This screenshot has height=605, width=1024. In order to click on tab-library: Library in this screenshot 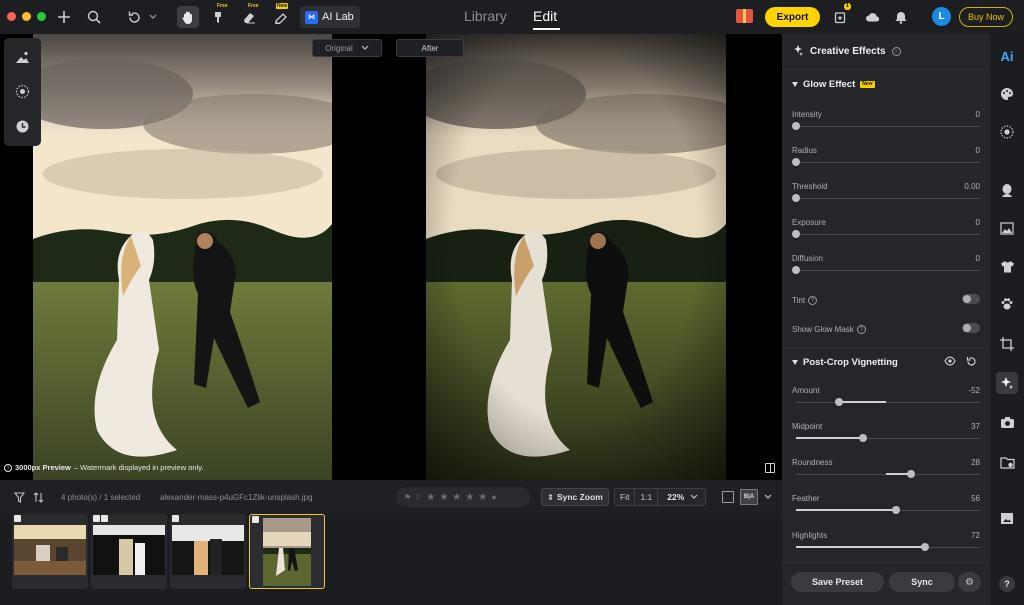, I will do `click(485, 16)`.